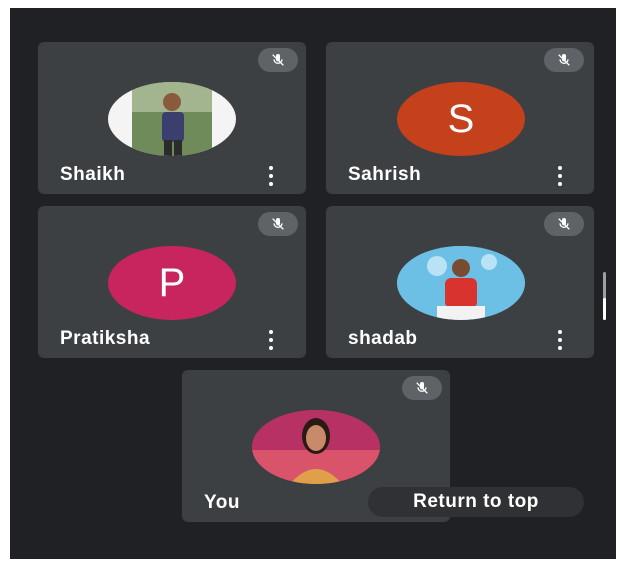 The image size is (626, 564). I want to click on avatar-letter-text: S, so click(461, 119).